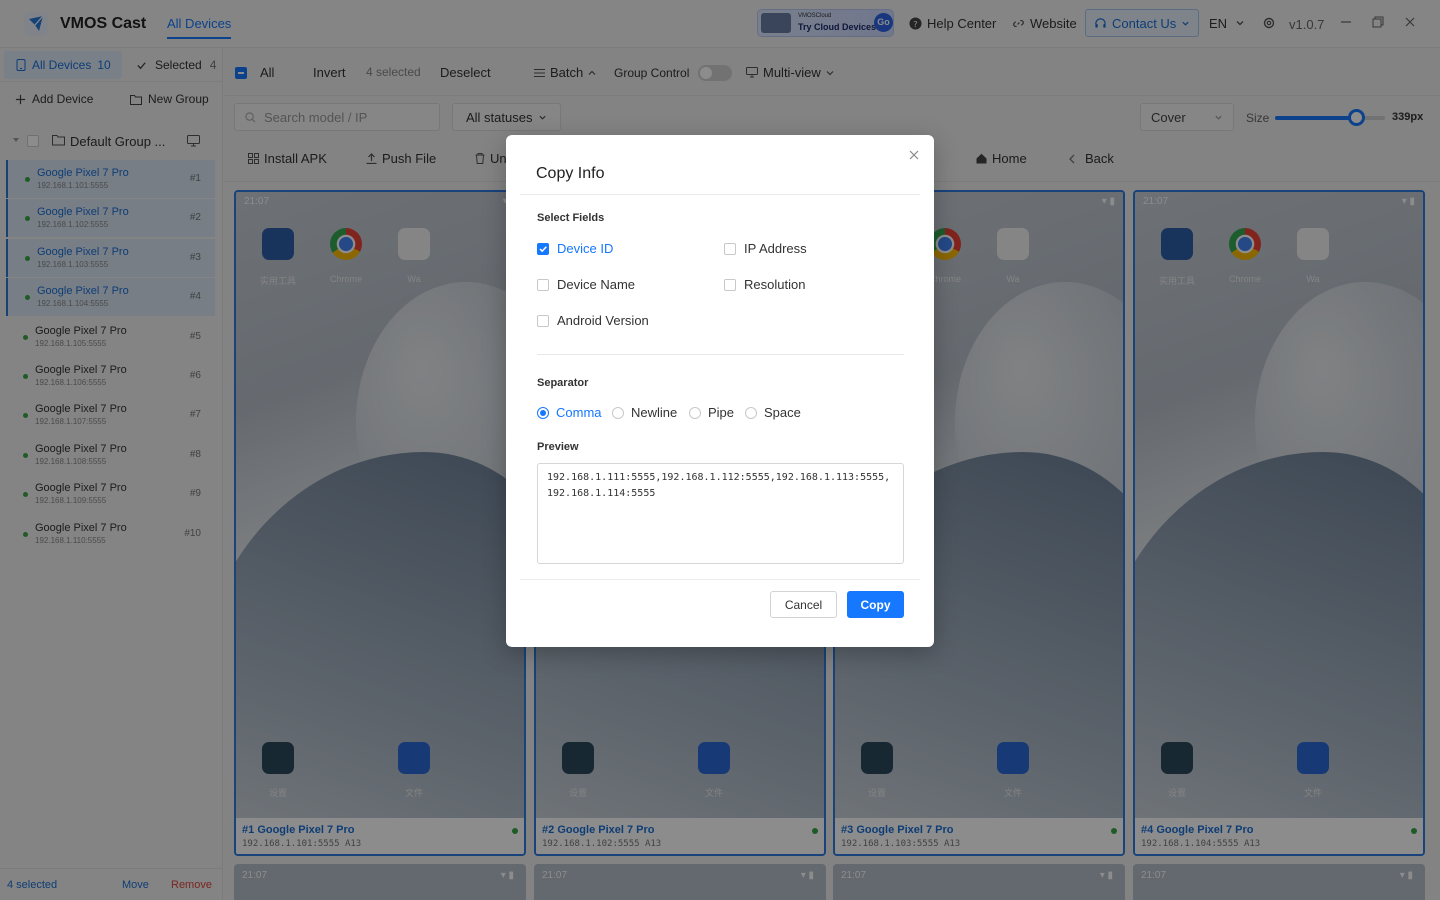  I want to click on field-android-version-label: Android Version, so click(603, 320).